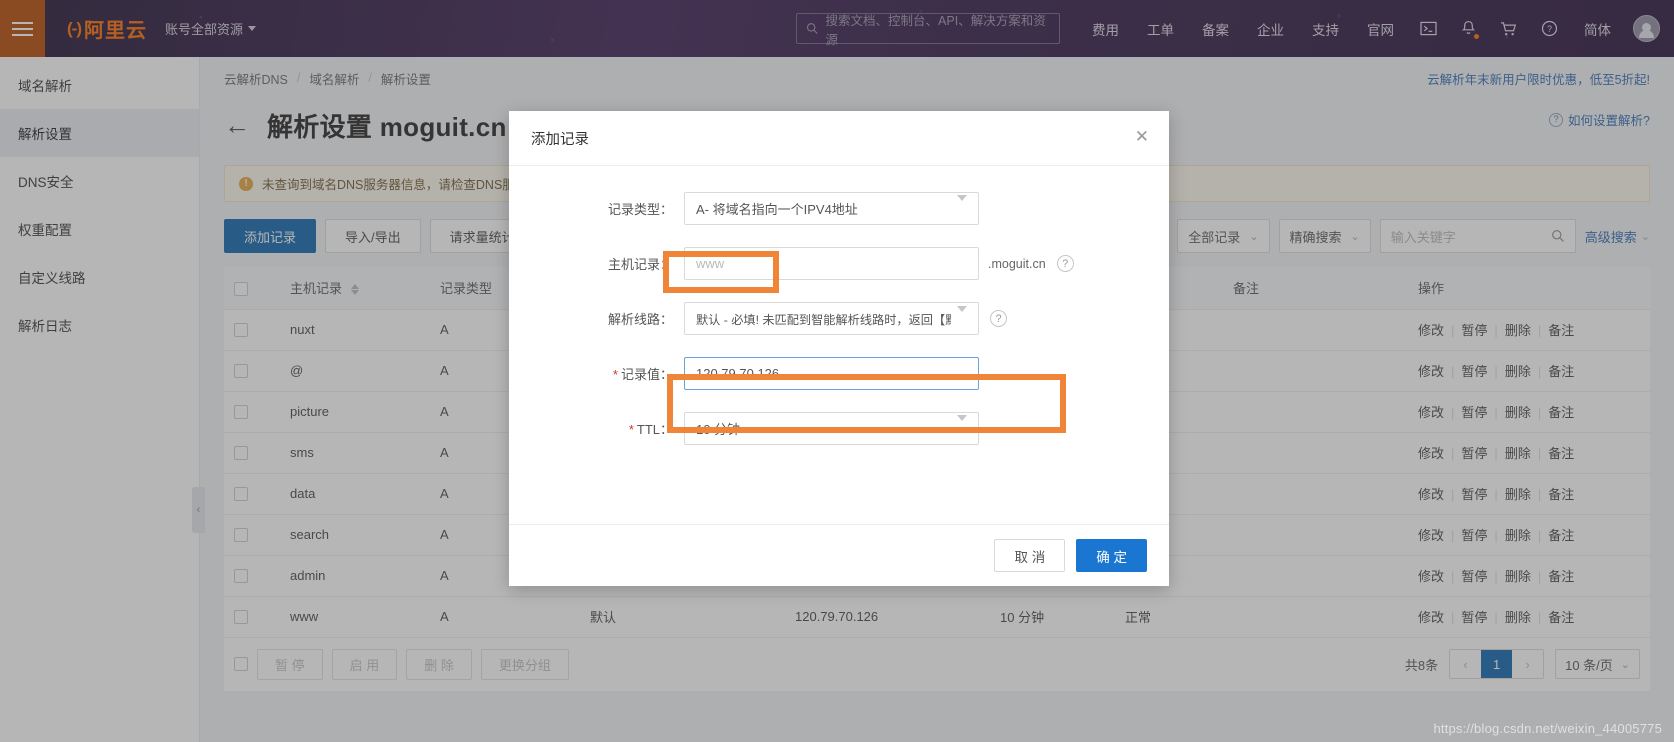 The height and width of the screenshot is (742, 1674). I want to click on confirm-button: 确 定, so click(1111, 555).